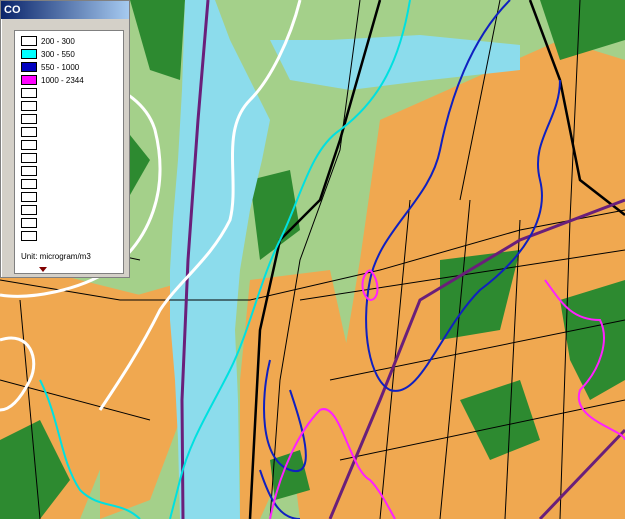 The width and height of the screenshot is (625, 519). Describe the element at coordinates (60, 67) in the screenshot. I see `legend-range-label: 550 - 1000` at that location.